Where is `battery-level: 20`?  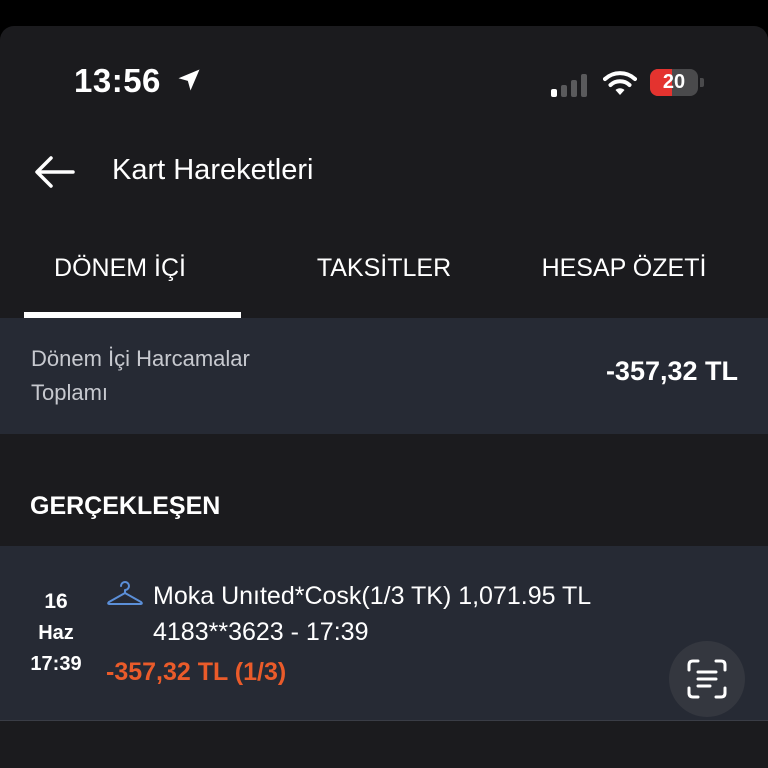 battery-level: 20 is located at coordinates (674, 82).